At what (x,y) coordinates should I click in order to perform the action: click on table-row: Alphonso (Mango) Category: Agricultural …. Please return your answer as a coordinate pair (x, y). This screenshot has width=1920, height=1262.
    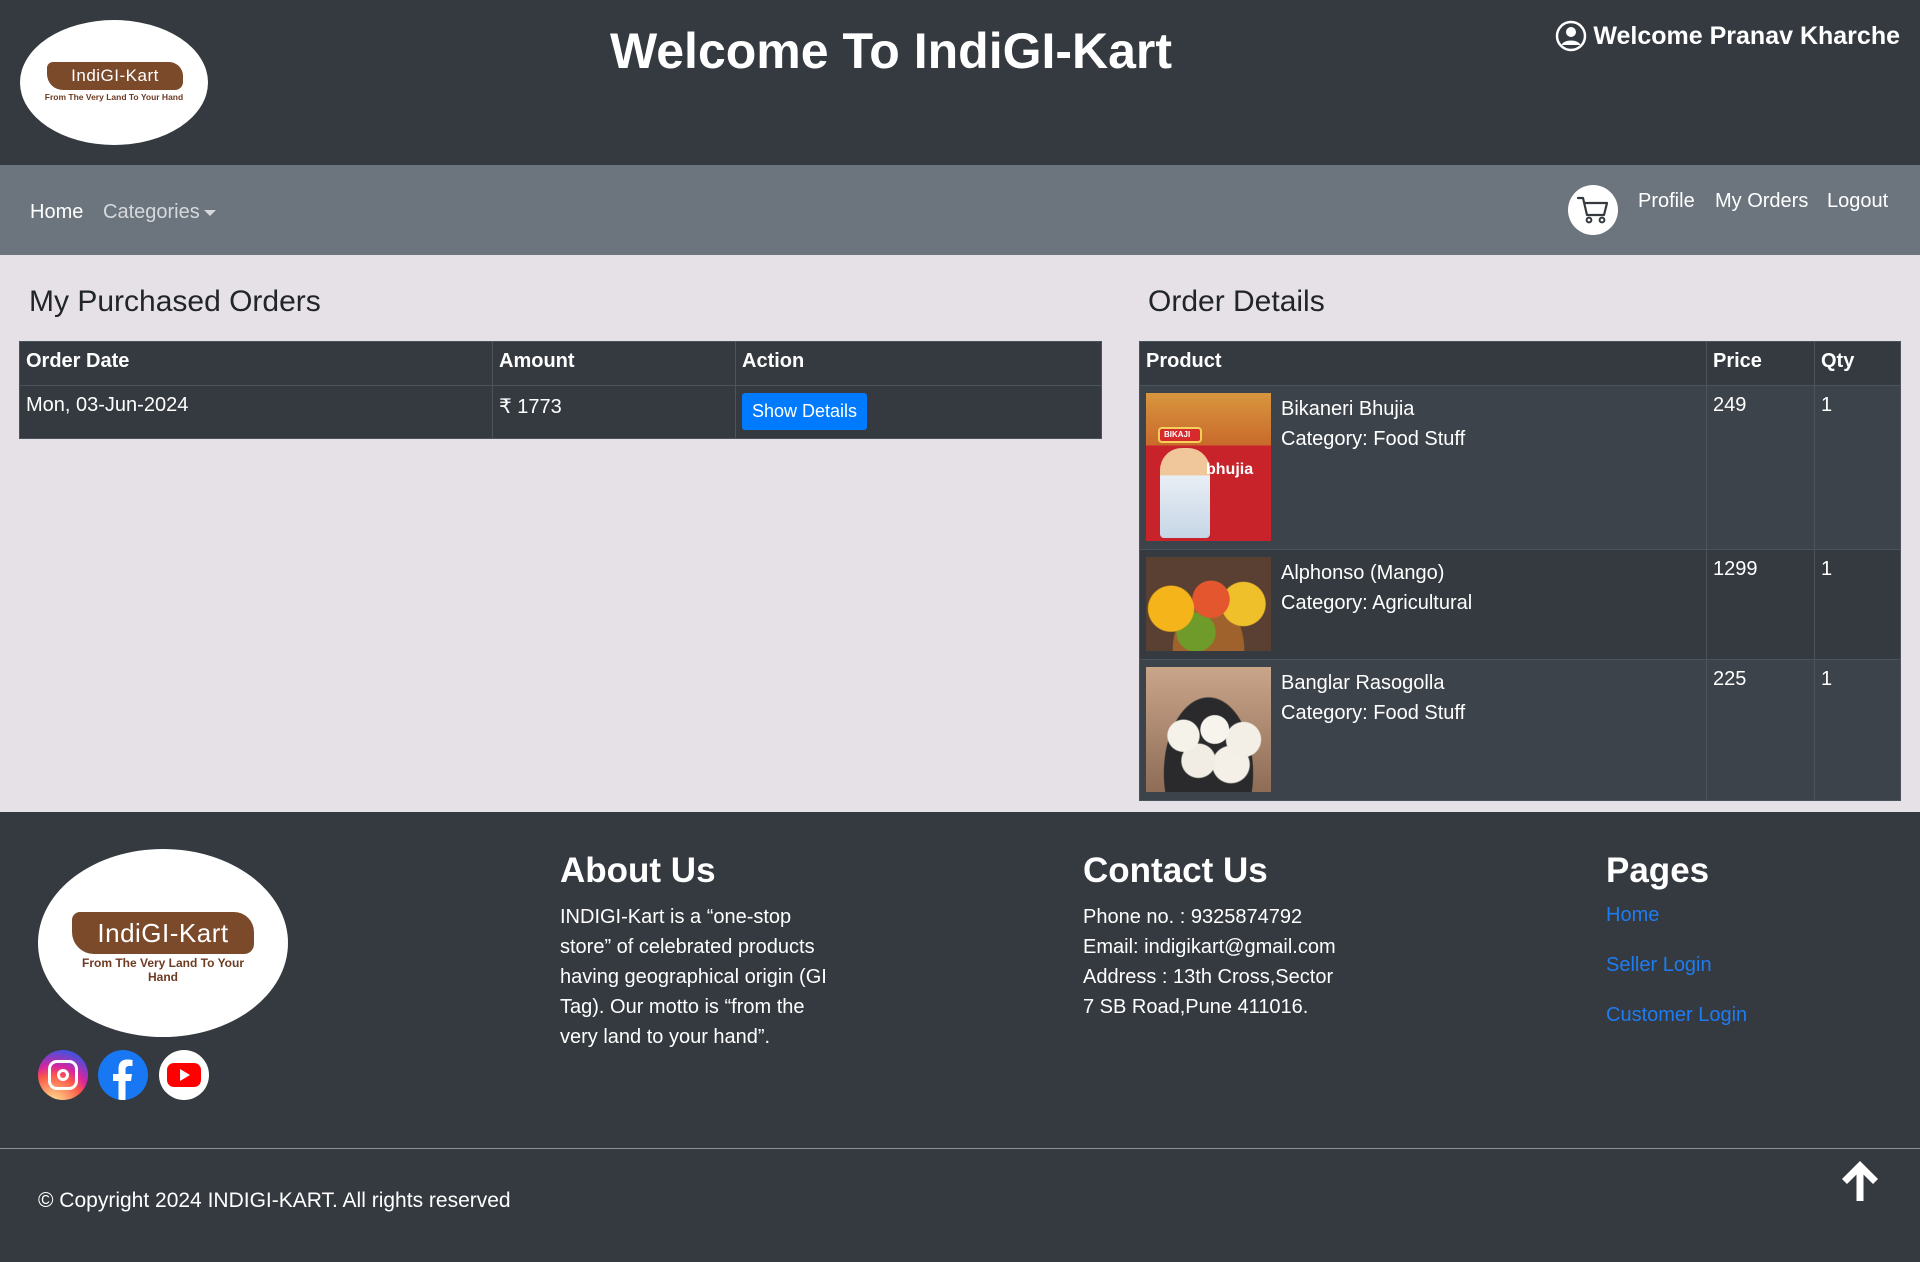
    Looking at the image, I should click on (1520, 604).